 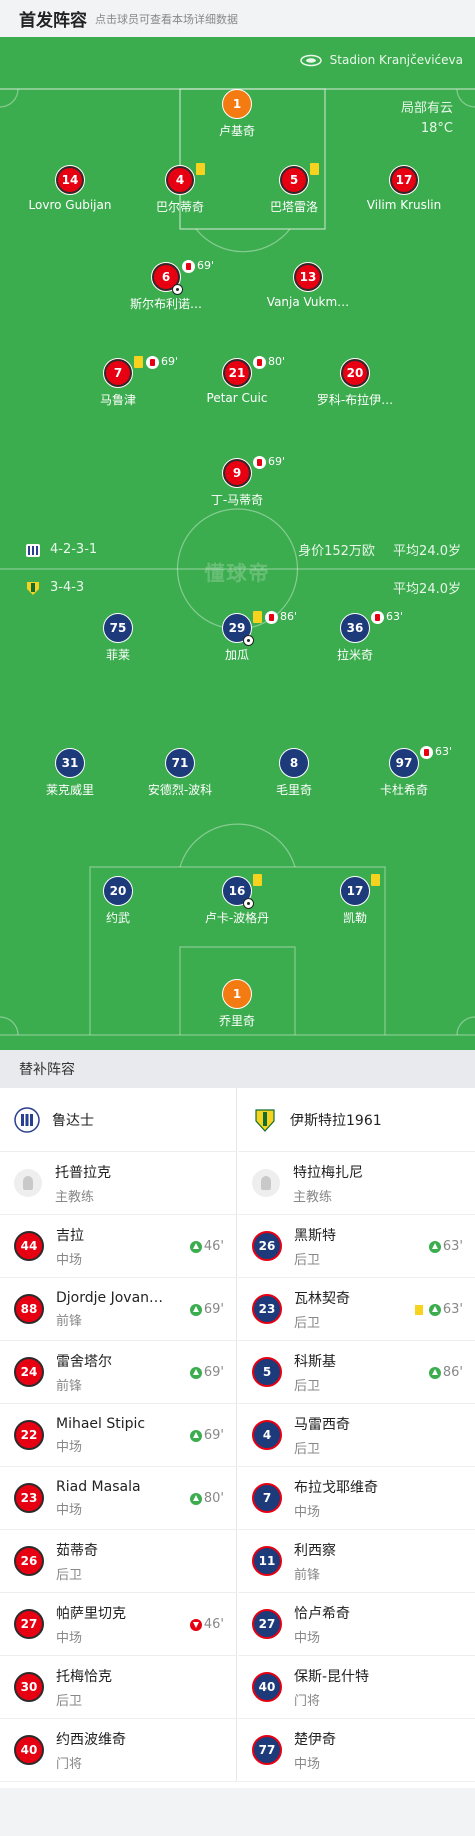 I want to click on substitute-name: Mihael Stipic, so click(x=101, y=1423).